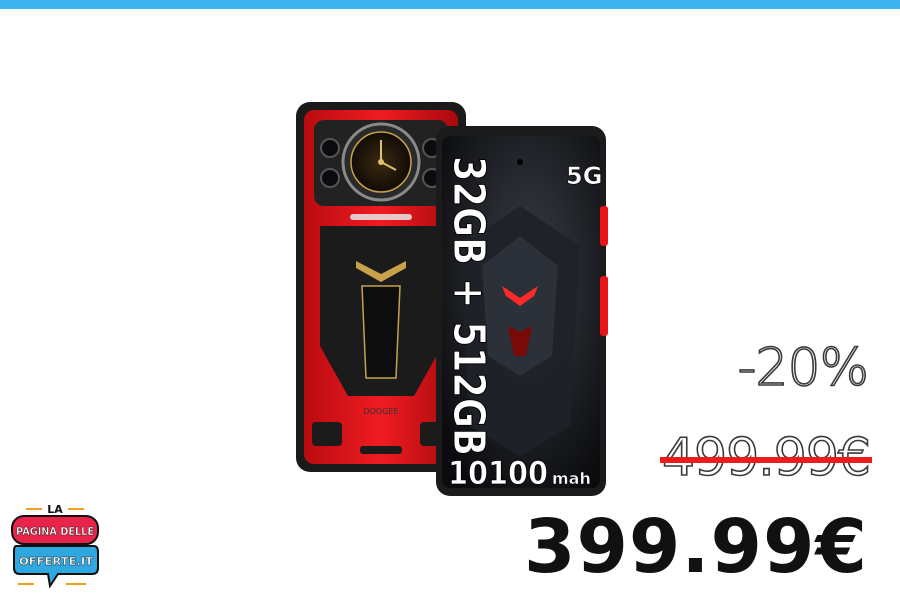 This screenshot has width=900, height=600. What do you see at coordinates (571, 478) in the screenshot?
I see `battery-unit-label: mah` at bounding box center [571, 478].